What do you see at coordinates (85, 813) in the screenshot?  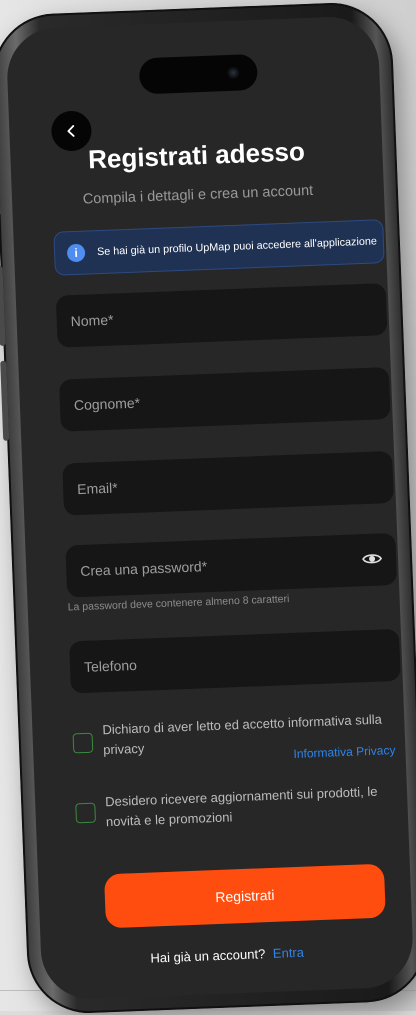 I see `marketing-checkbox` at bounding box center [85, 813].